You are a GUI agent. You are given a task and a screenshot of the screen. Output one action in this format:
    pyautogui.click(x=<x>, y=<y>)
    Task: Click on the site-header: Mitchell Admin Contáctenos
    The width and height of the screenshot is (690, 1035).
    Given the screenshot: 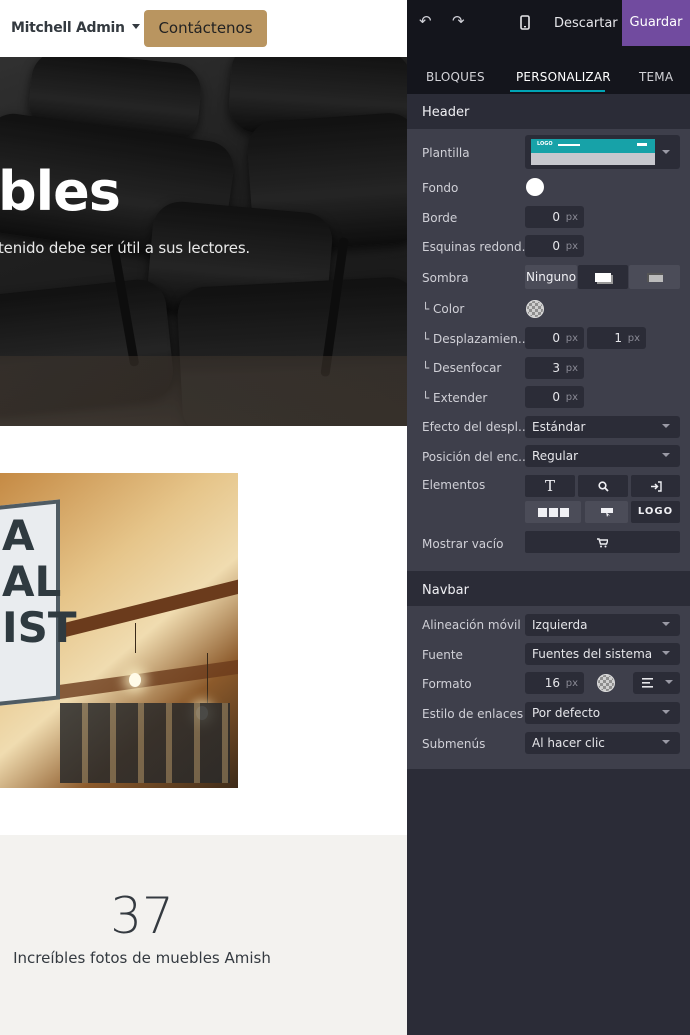 What is the action you would take?
    pyautogui.click(x=203, y=28)
    